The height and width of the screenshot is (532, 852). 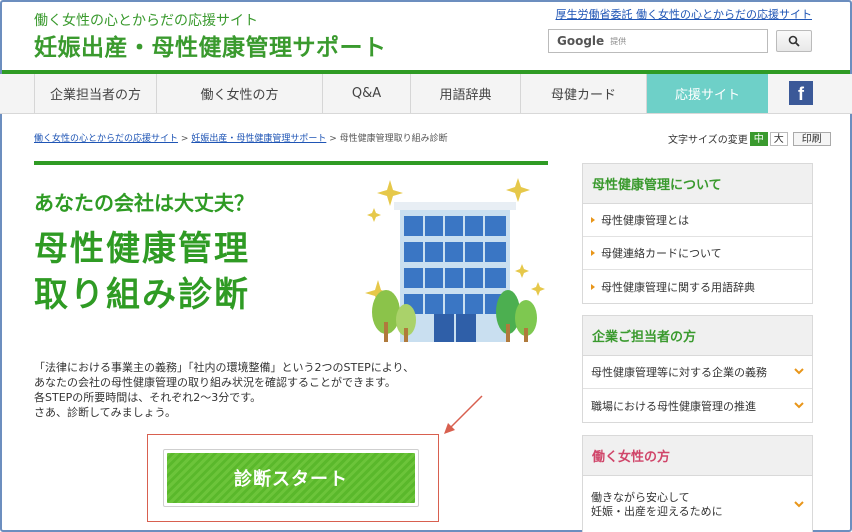 I want to click on office-building-illustration, so click(x=455, y=260).